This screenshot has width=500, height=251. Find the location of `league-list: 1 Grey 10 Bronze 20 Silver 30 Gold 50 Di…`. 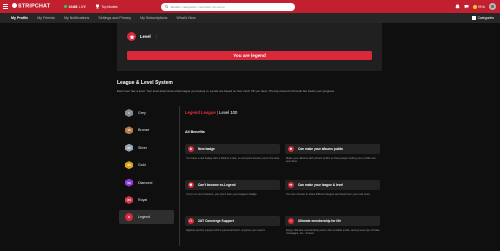

league-list: 1 Grey 10 Bronze 20 Silver 30 Gold 50 Di… is located at coordinates (146, 167).